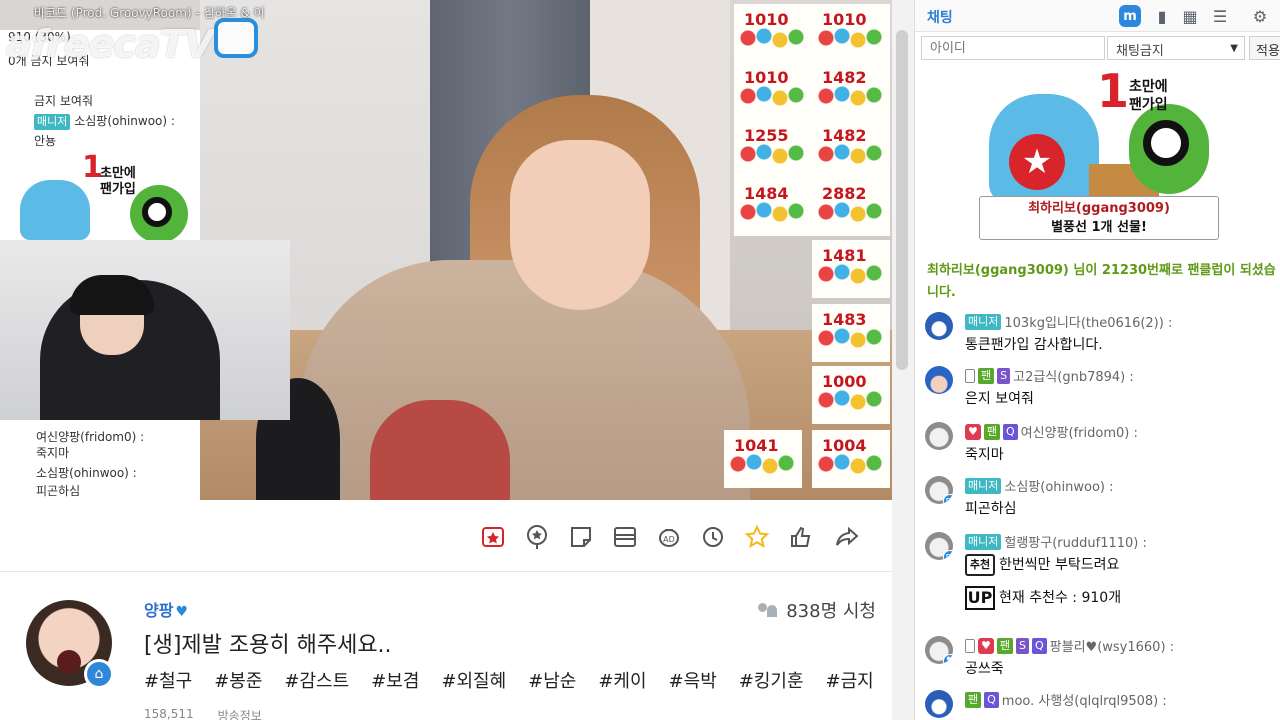 The width and height of the screenshot is (1280, 720). Describe the element at coordinates (1130, 16) in the screenshot. I see `manager-mode-icon: m` at that location.